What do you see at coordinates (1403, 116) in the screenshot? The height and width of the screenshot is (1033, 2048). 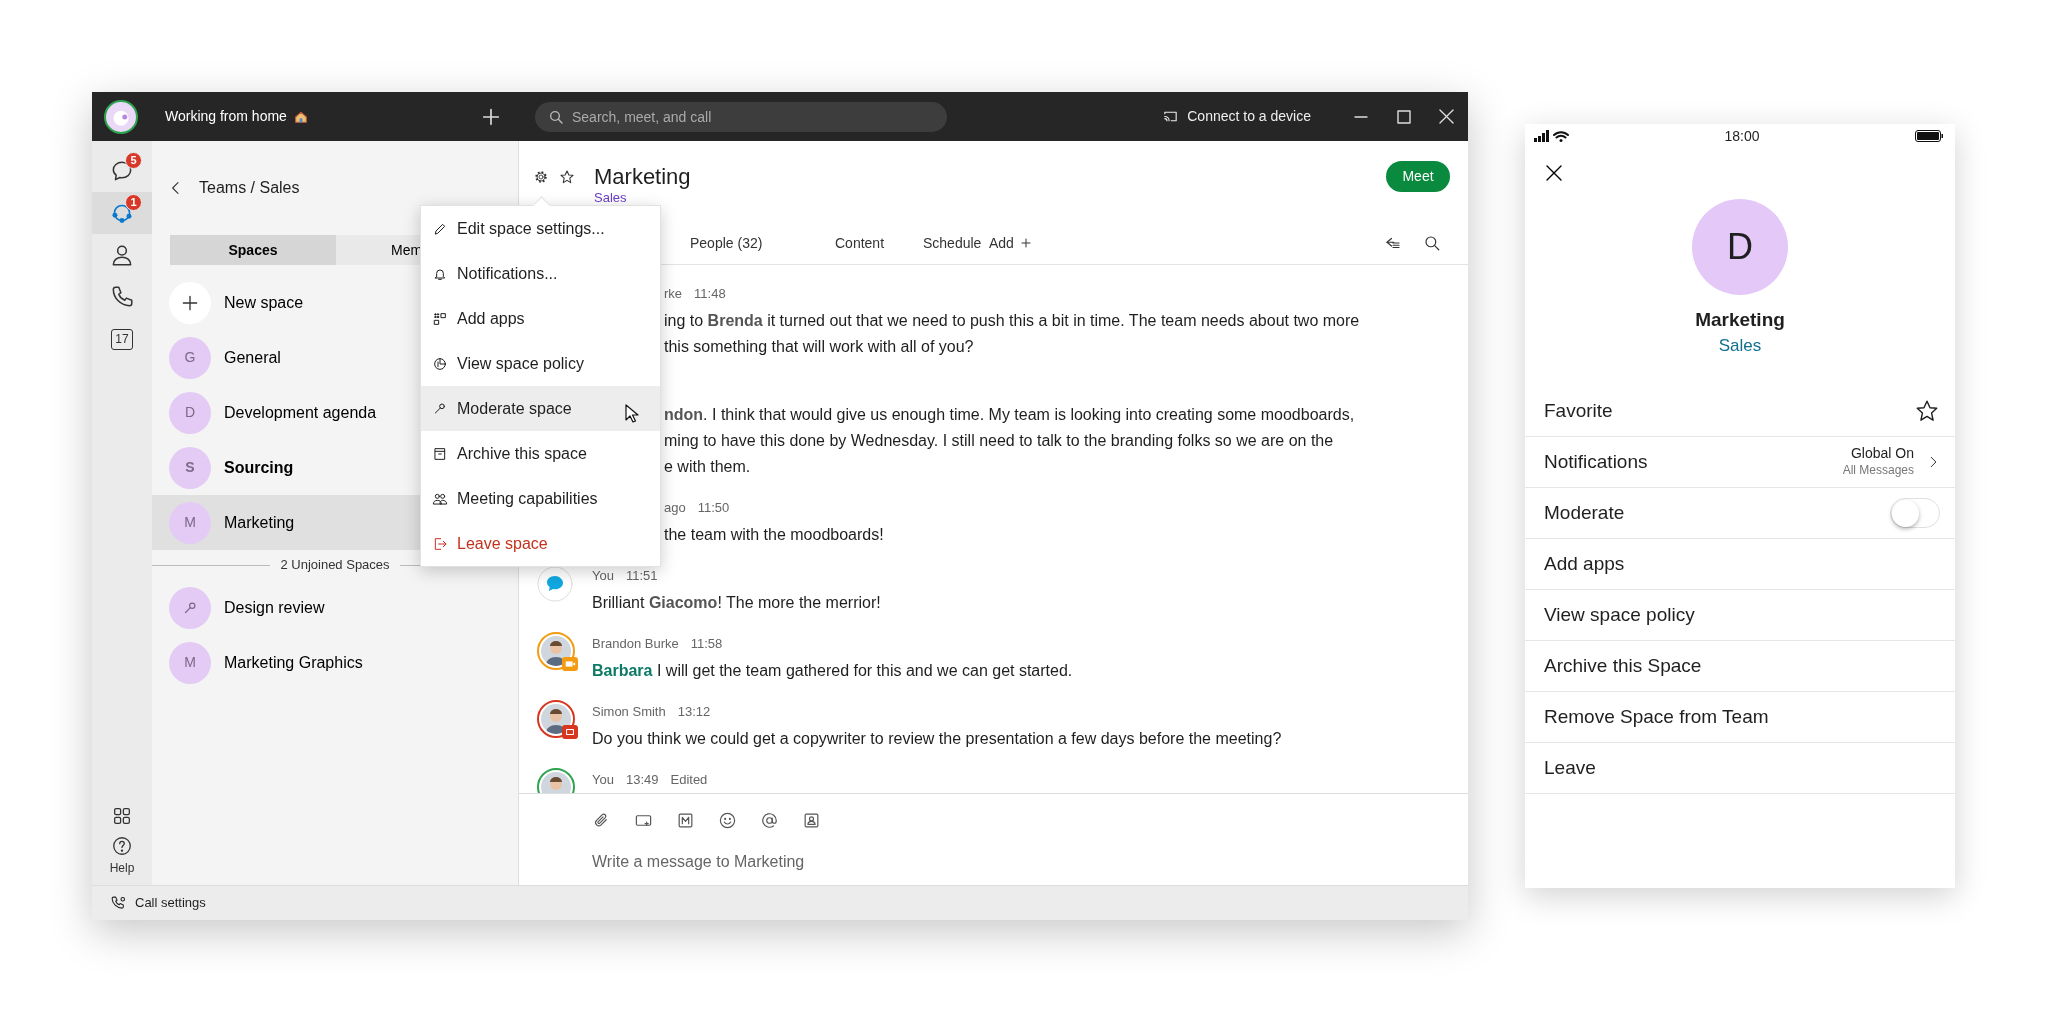 I see `maximize-icon` at bounding box center [1403, 116].